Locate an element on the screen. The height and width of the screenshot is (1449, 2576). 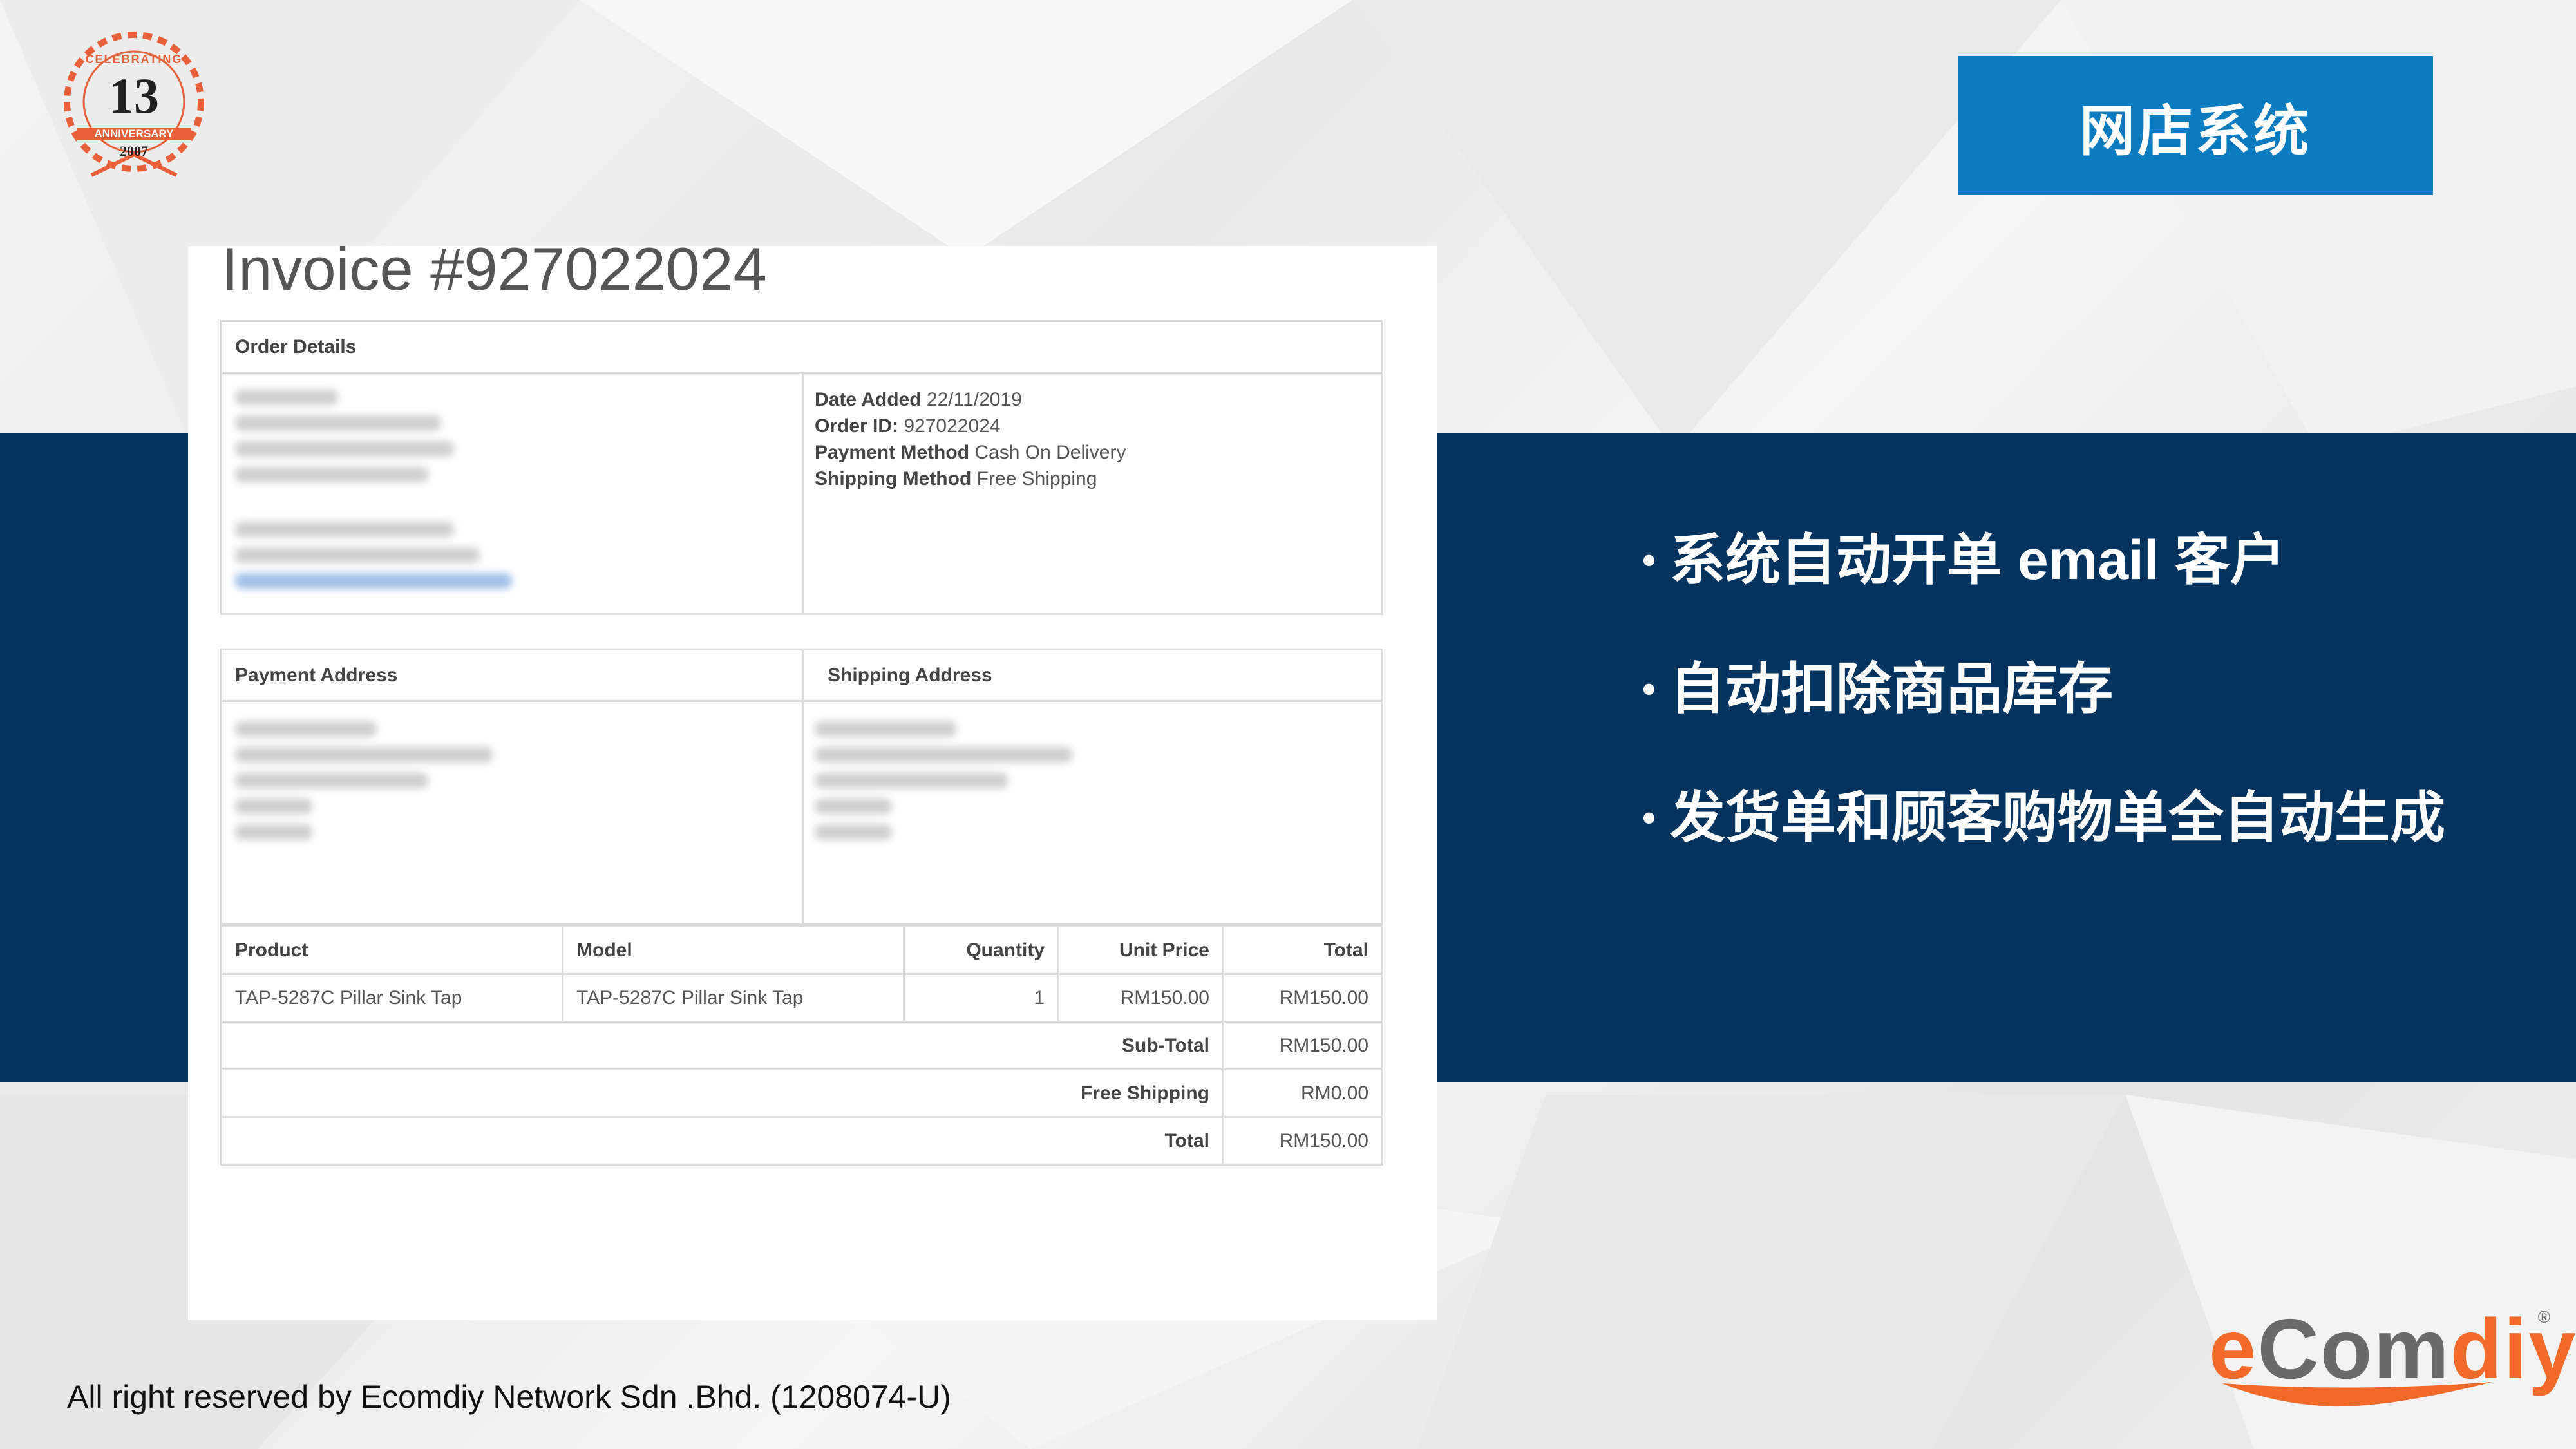
feature-item: • 自动扣除商品库存 is located at coordinates (2093, 709).